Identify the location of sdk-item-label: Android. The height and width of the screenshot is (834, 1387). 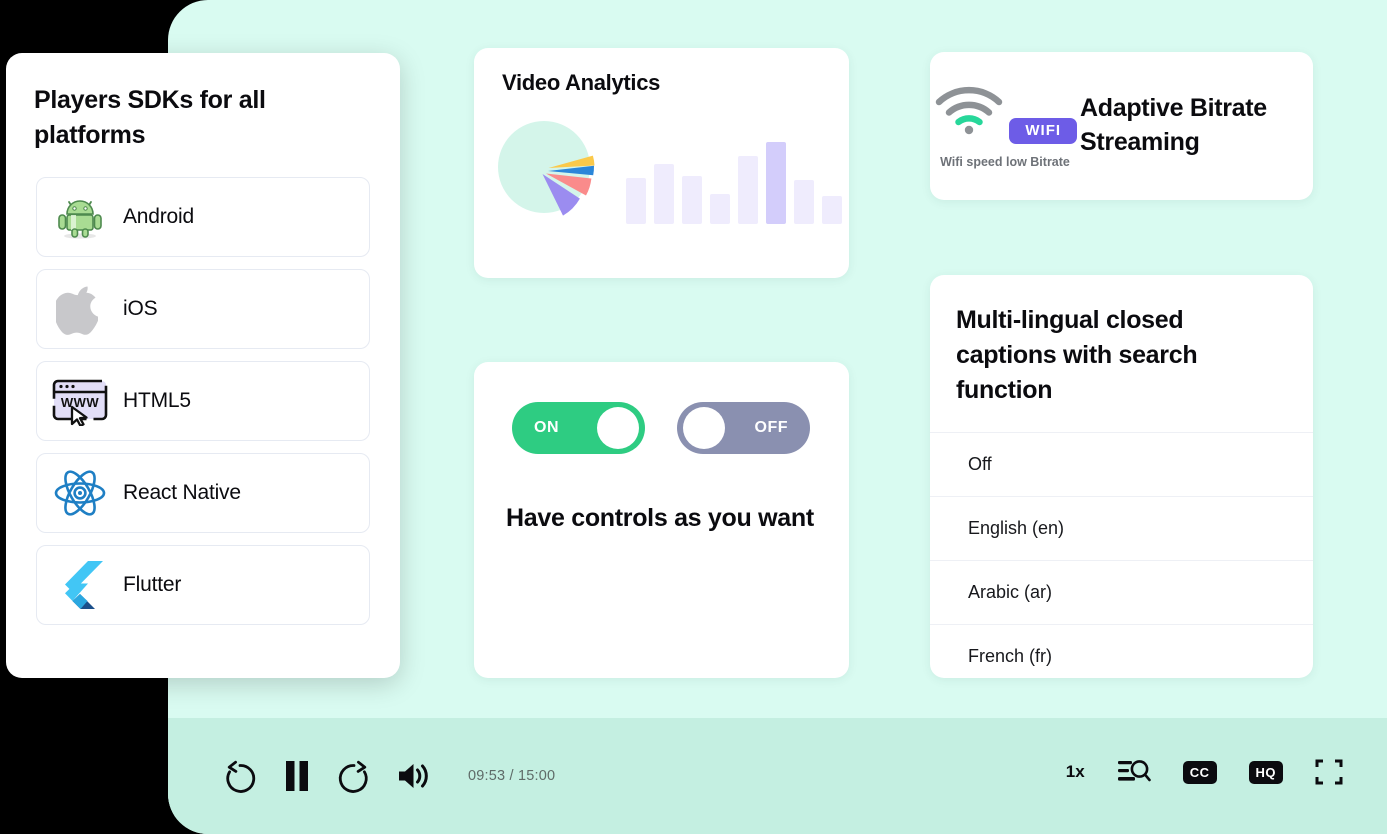
(158, 216).